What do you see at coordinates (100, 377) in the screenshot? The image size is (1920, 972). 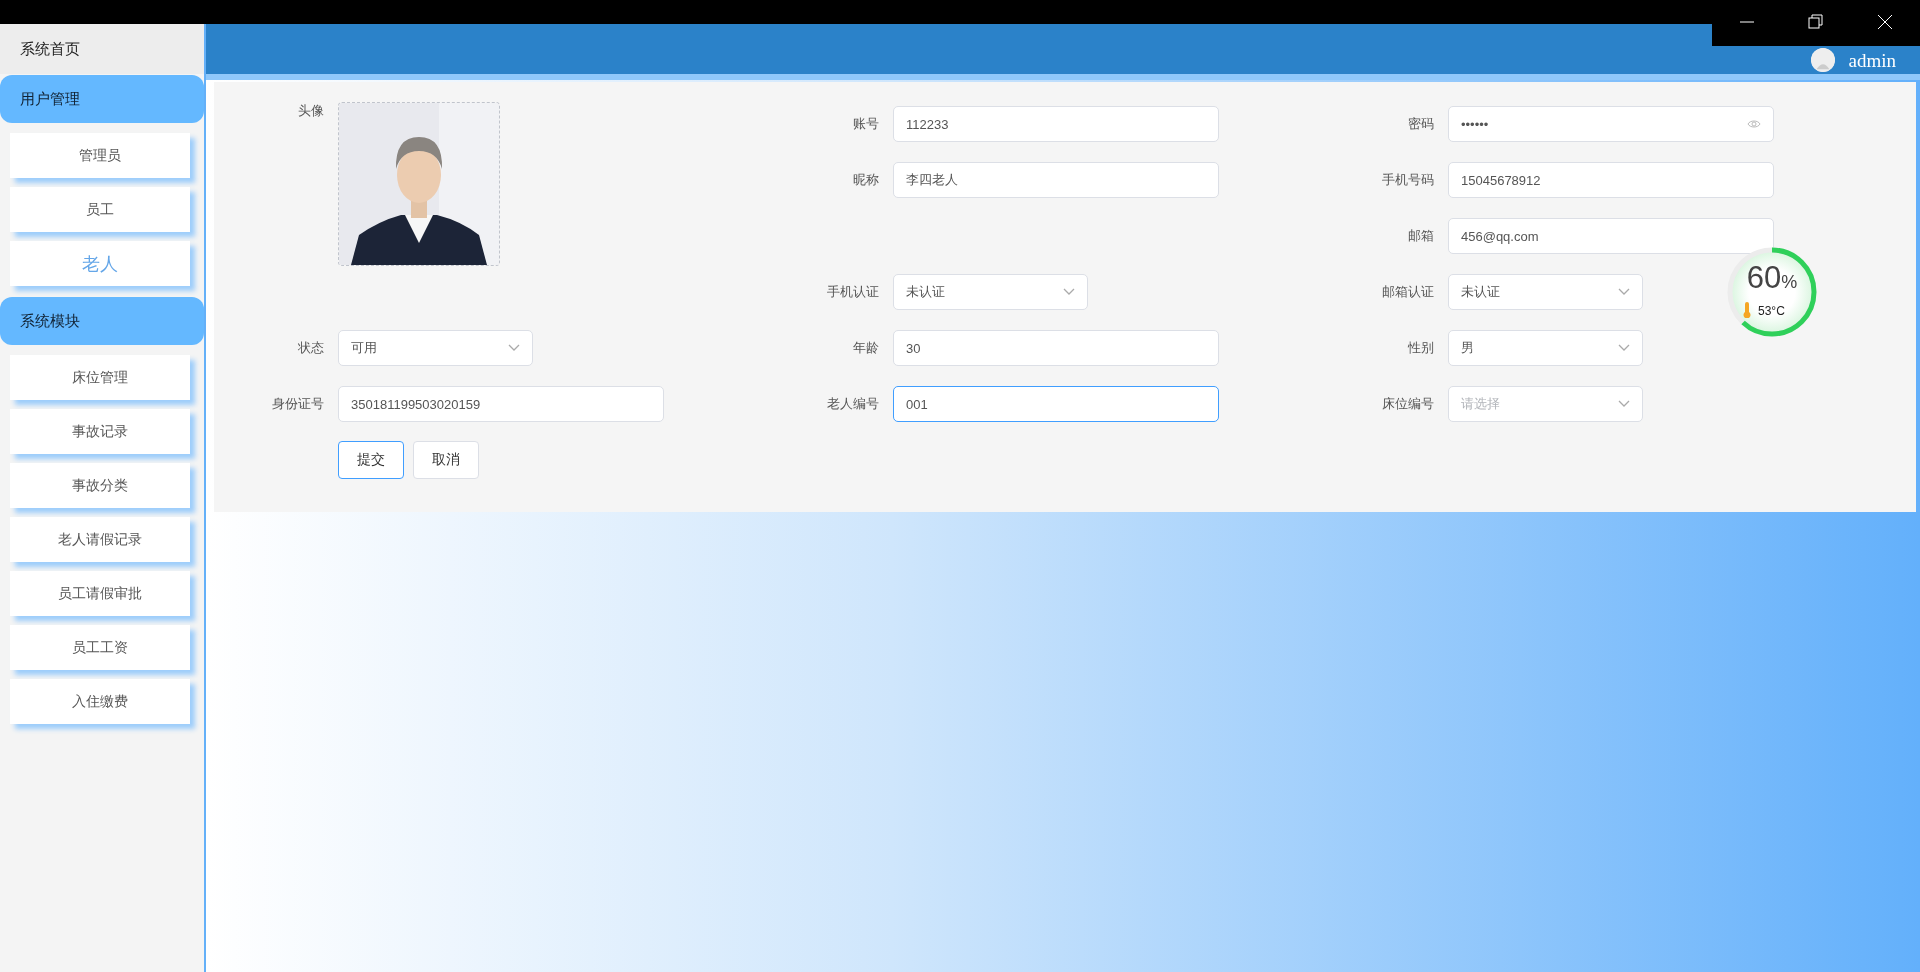 I see `sidebar-item: 床位管理` at bounding box center [100, 377].